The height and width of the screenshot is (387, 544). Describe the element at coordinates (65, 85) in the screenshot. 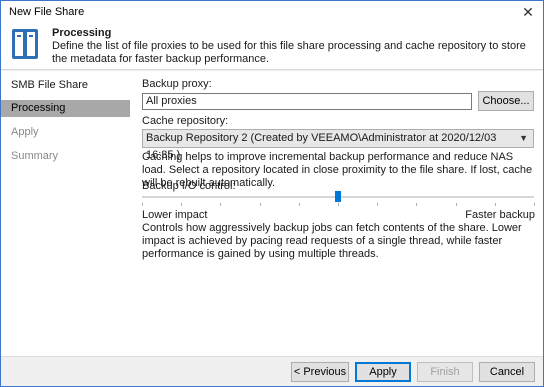

I see `sidebar-item-smb-file-share: SMB File Share` at that location.